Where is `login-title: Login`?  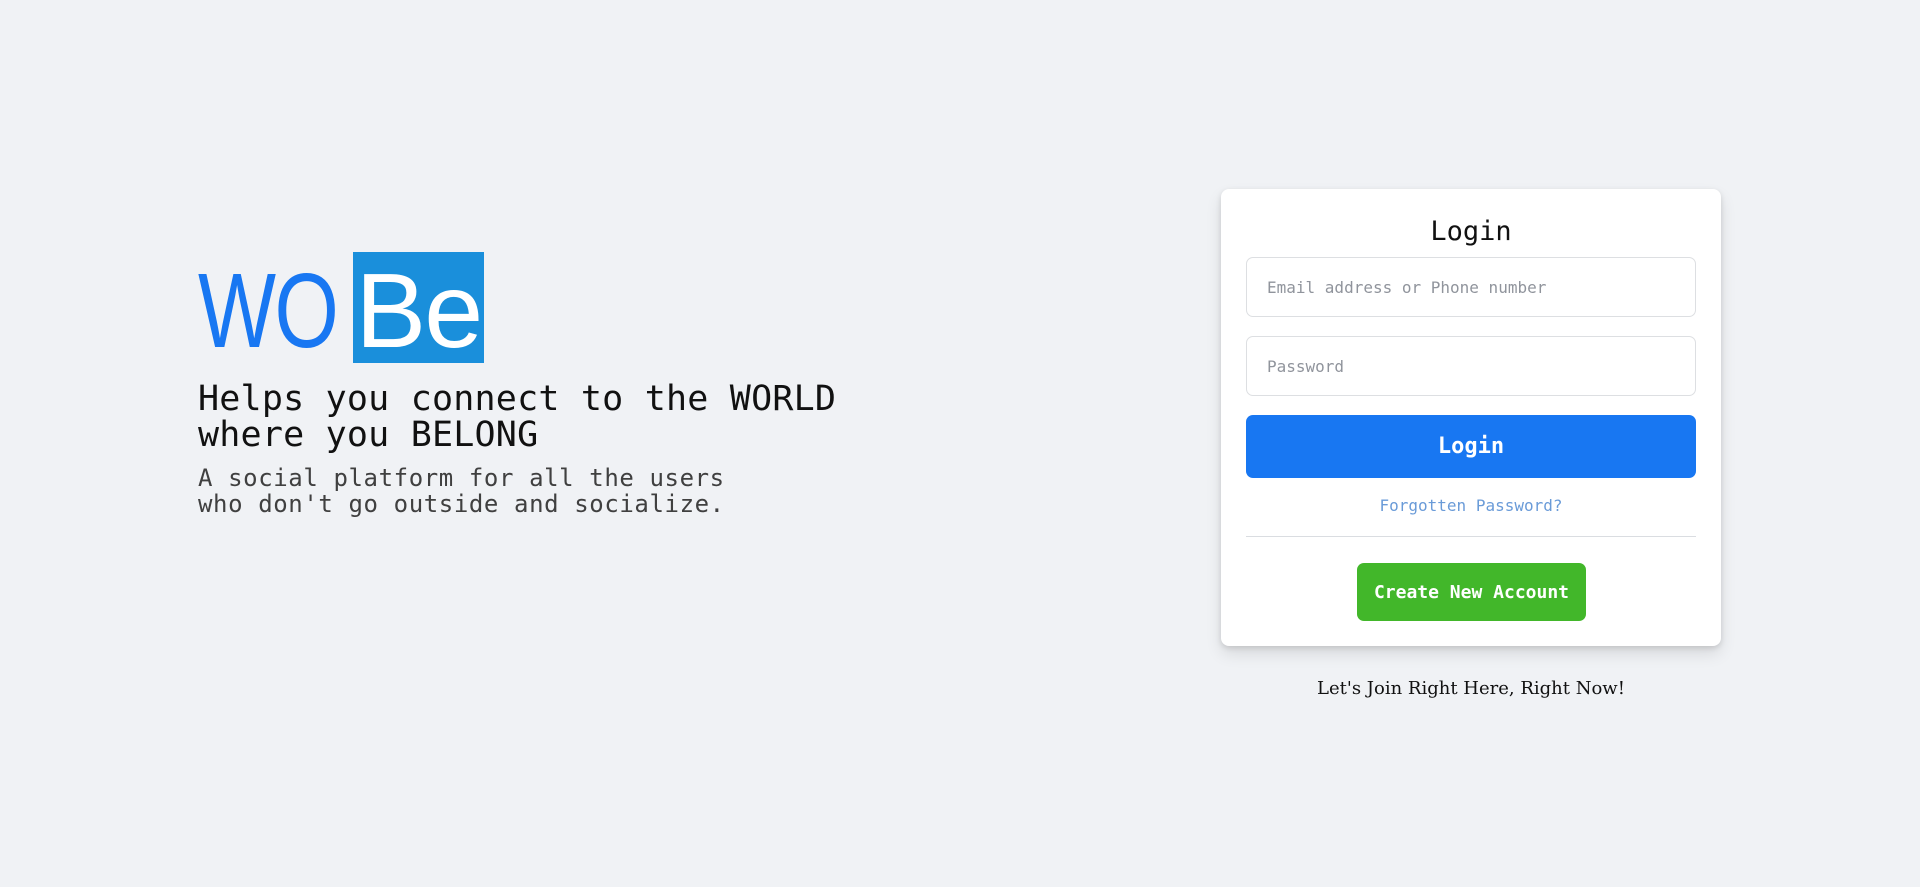
login-title: Login is located at coordinates (1471, 231).